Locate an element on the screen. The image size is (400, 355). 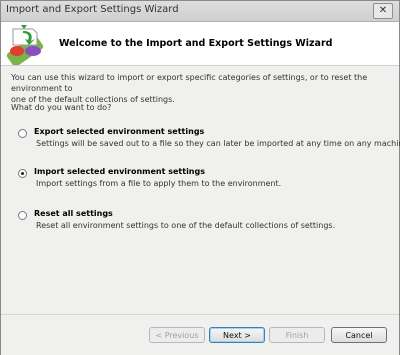
window-title: Import and Export Settings Wizard is located at coordinates (92, 9).